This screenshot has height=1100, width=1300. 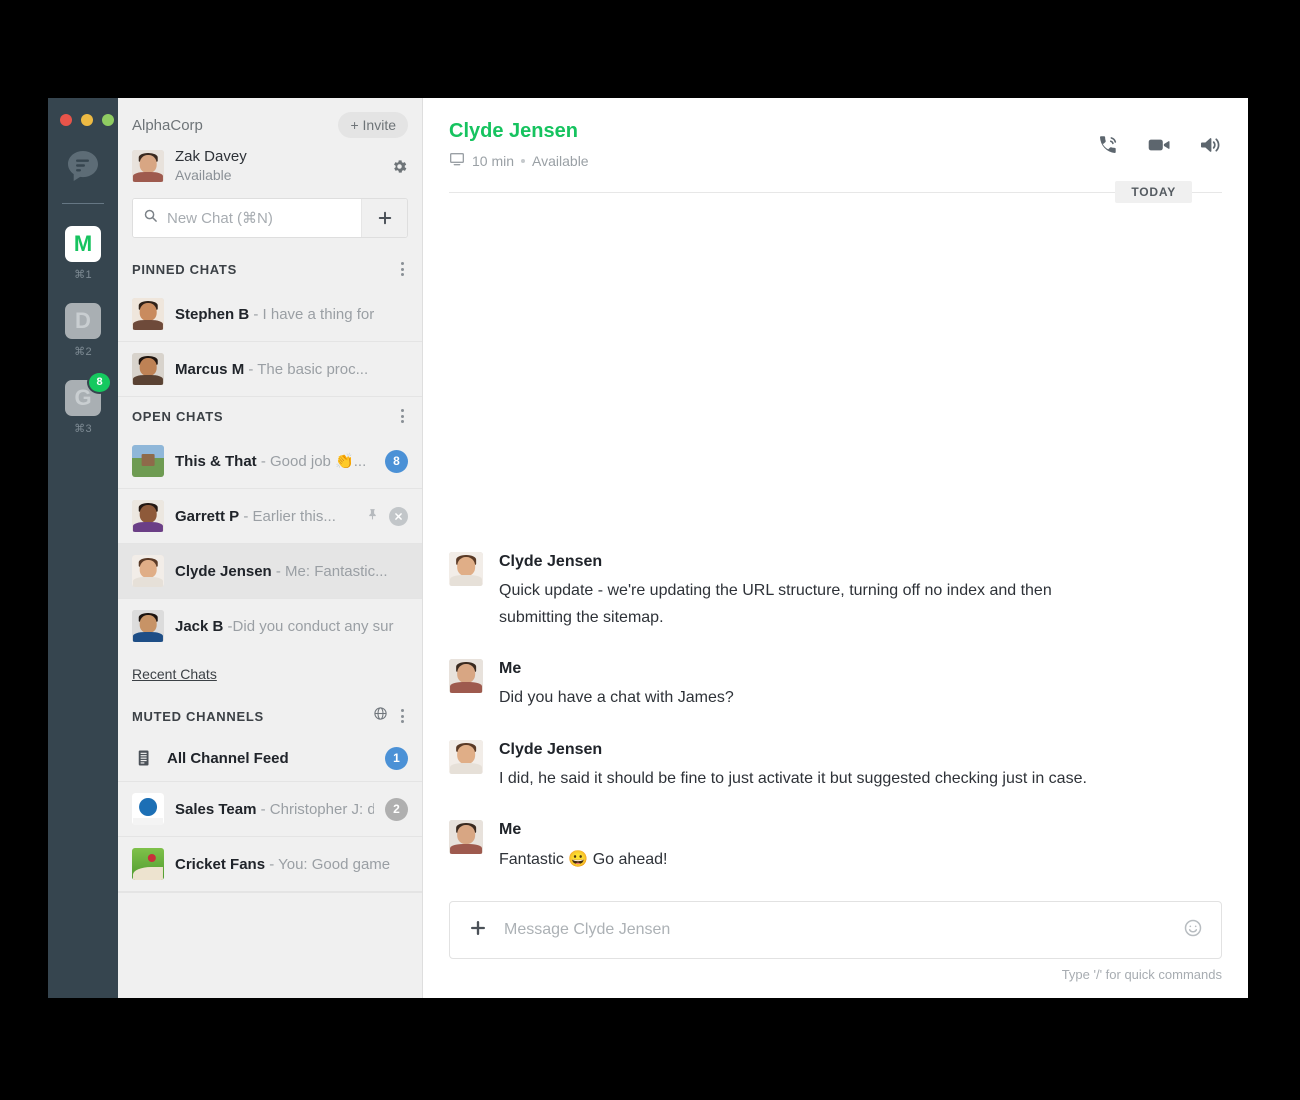 I want to click on invite-button: + Invite, so click(x=373, y=125).